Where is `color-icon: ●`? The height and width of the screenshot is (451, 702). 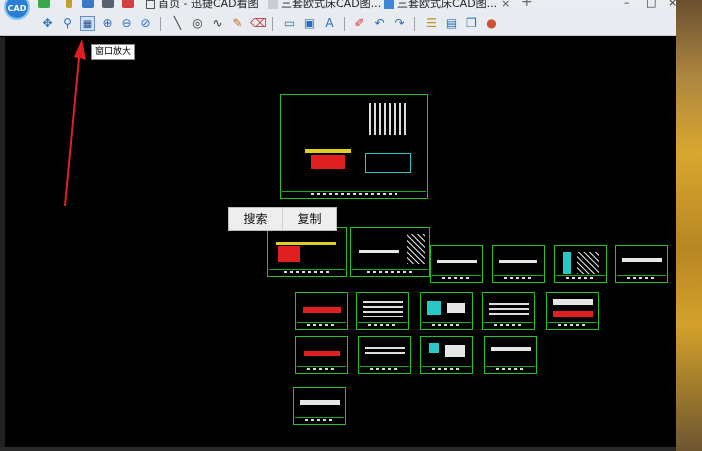
color-icon: ● is located at coordinates (491, 23).